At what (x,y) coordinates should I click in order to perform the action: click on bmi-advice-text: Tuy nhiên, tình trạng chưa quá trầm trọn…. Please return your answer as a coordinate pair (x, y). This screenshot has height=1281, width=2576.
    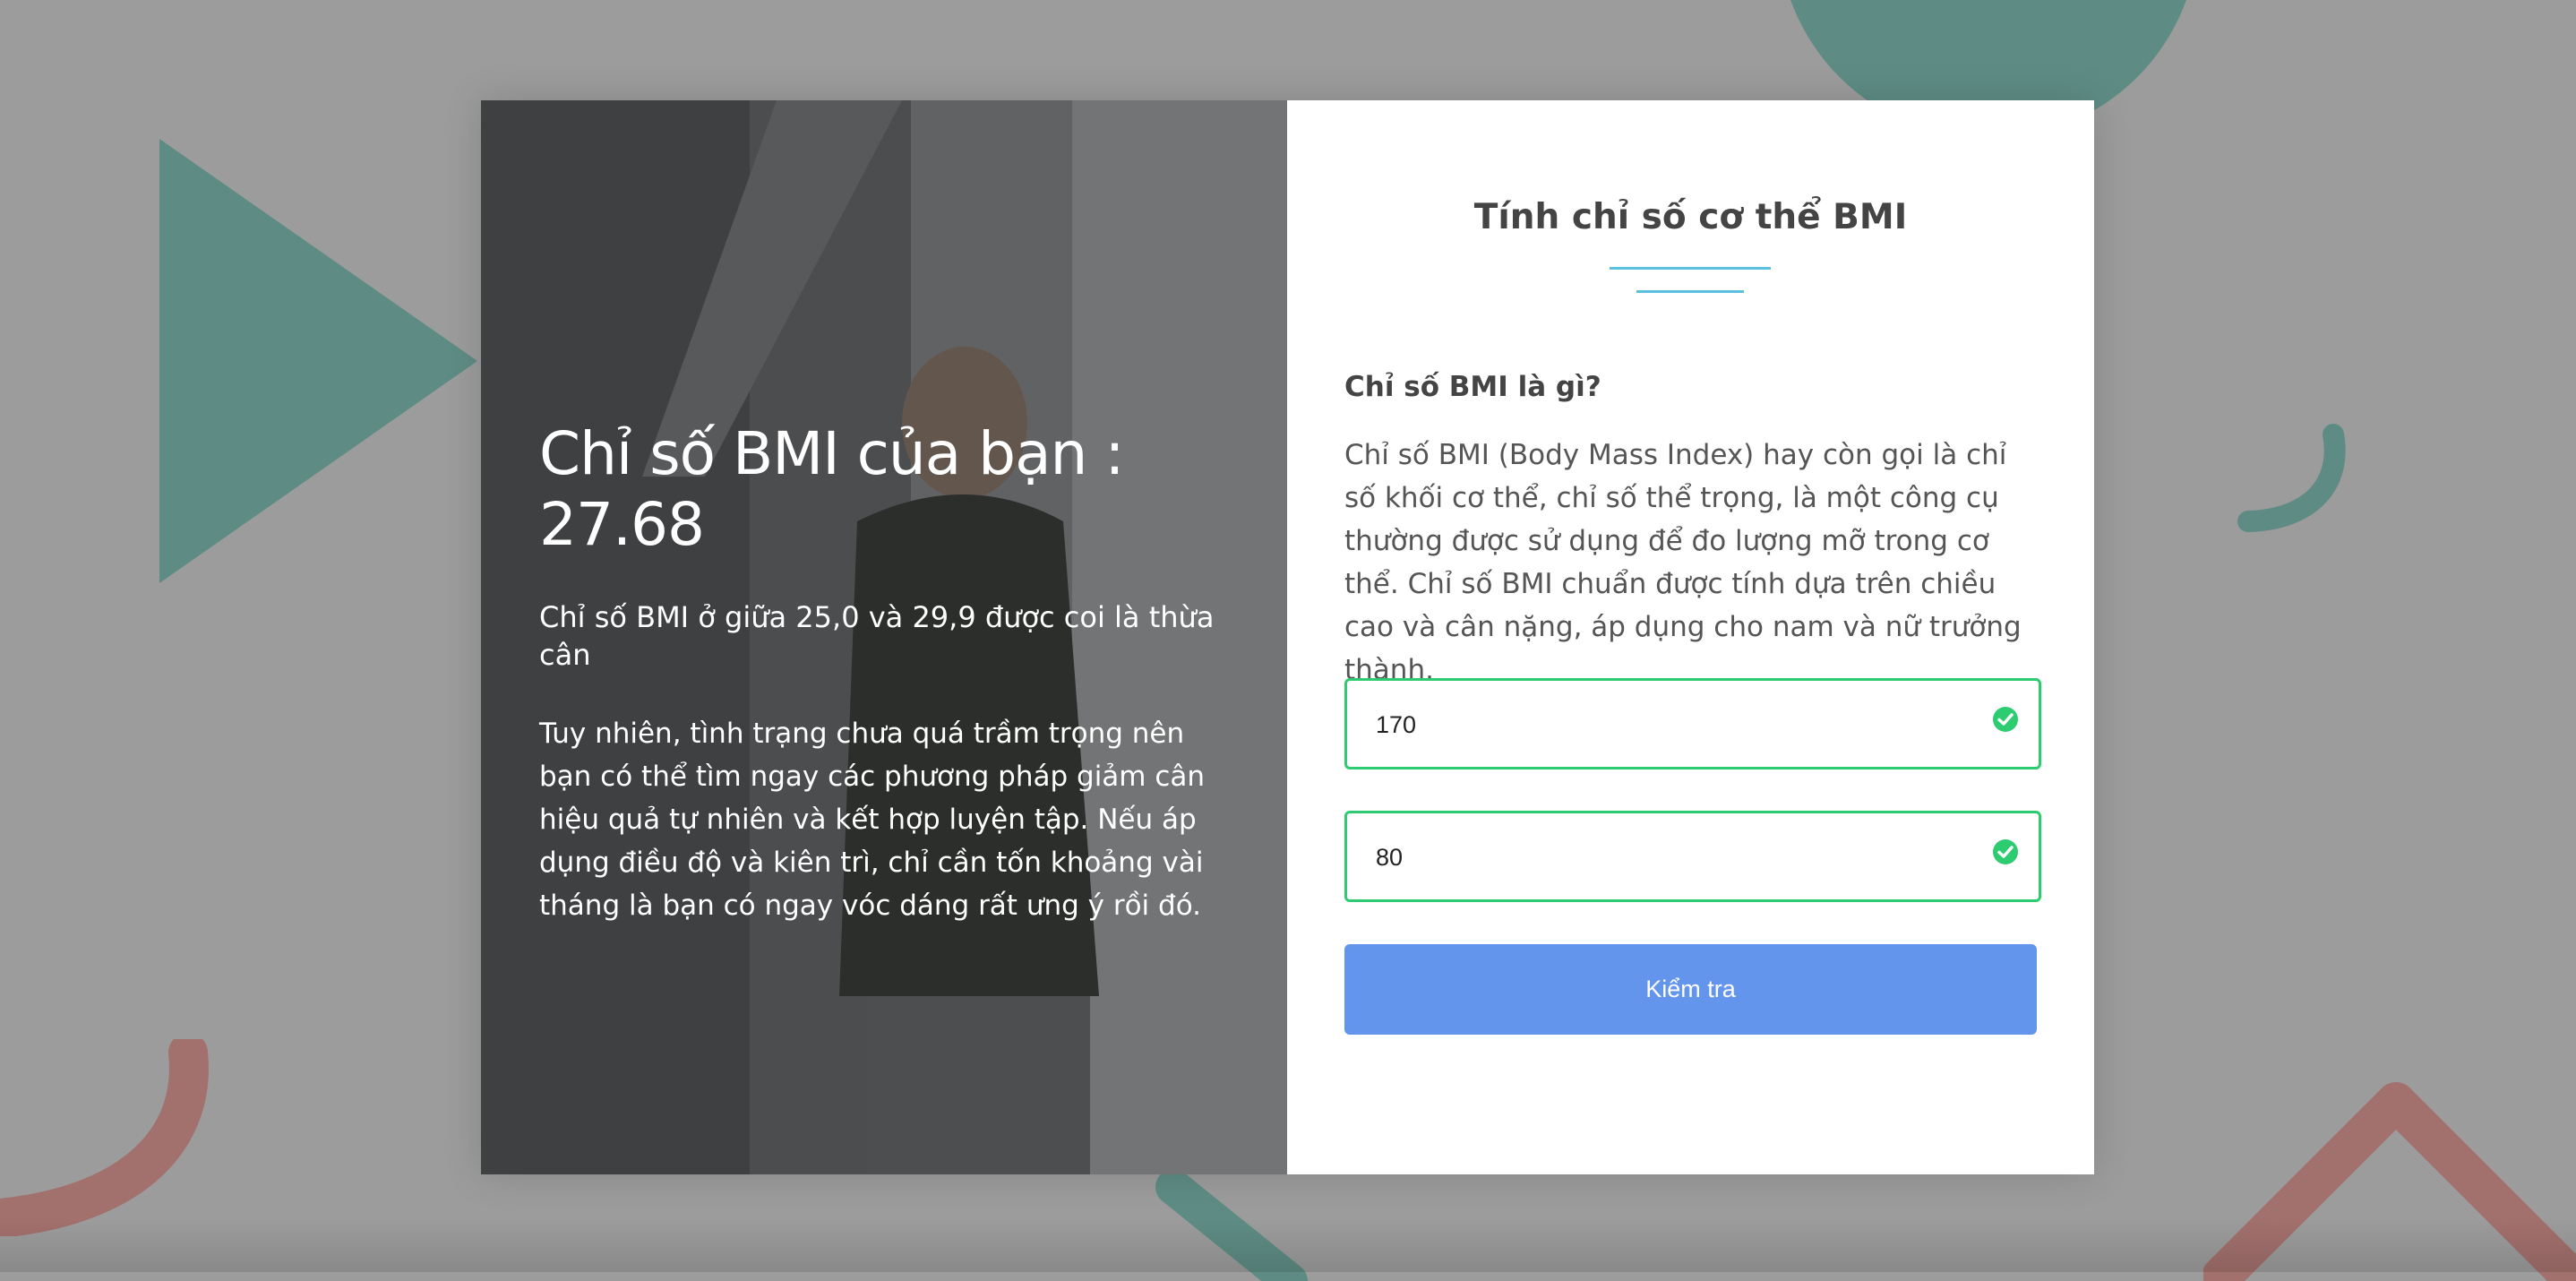
    Looking at the image, I should click on (872, 819).